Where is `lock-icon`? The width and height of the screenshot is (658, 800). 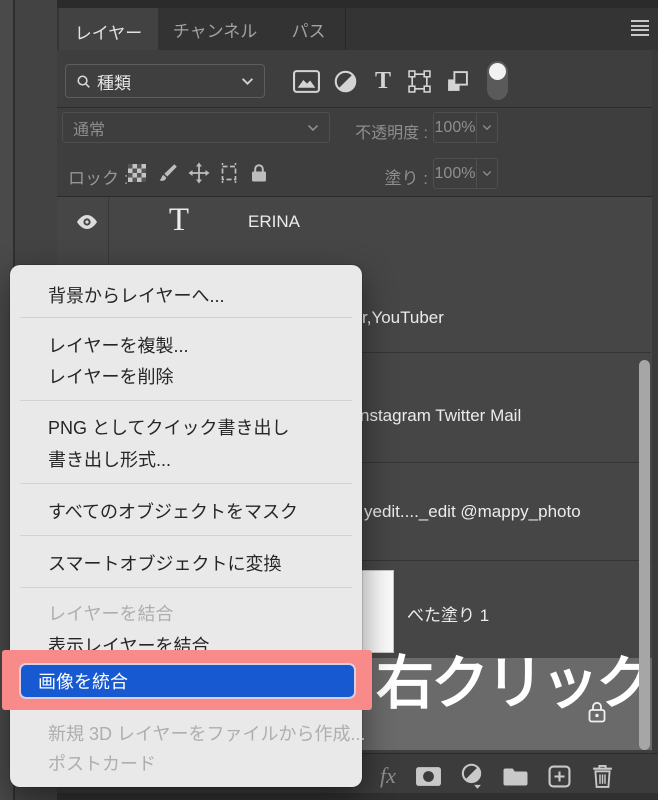
lock-icon is located at coordinates (597, 712).